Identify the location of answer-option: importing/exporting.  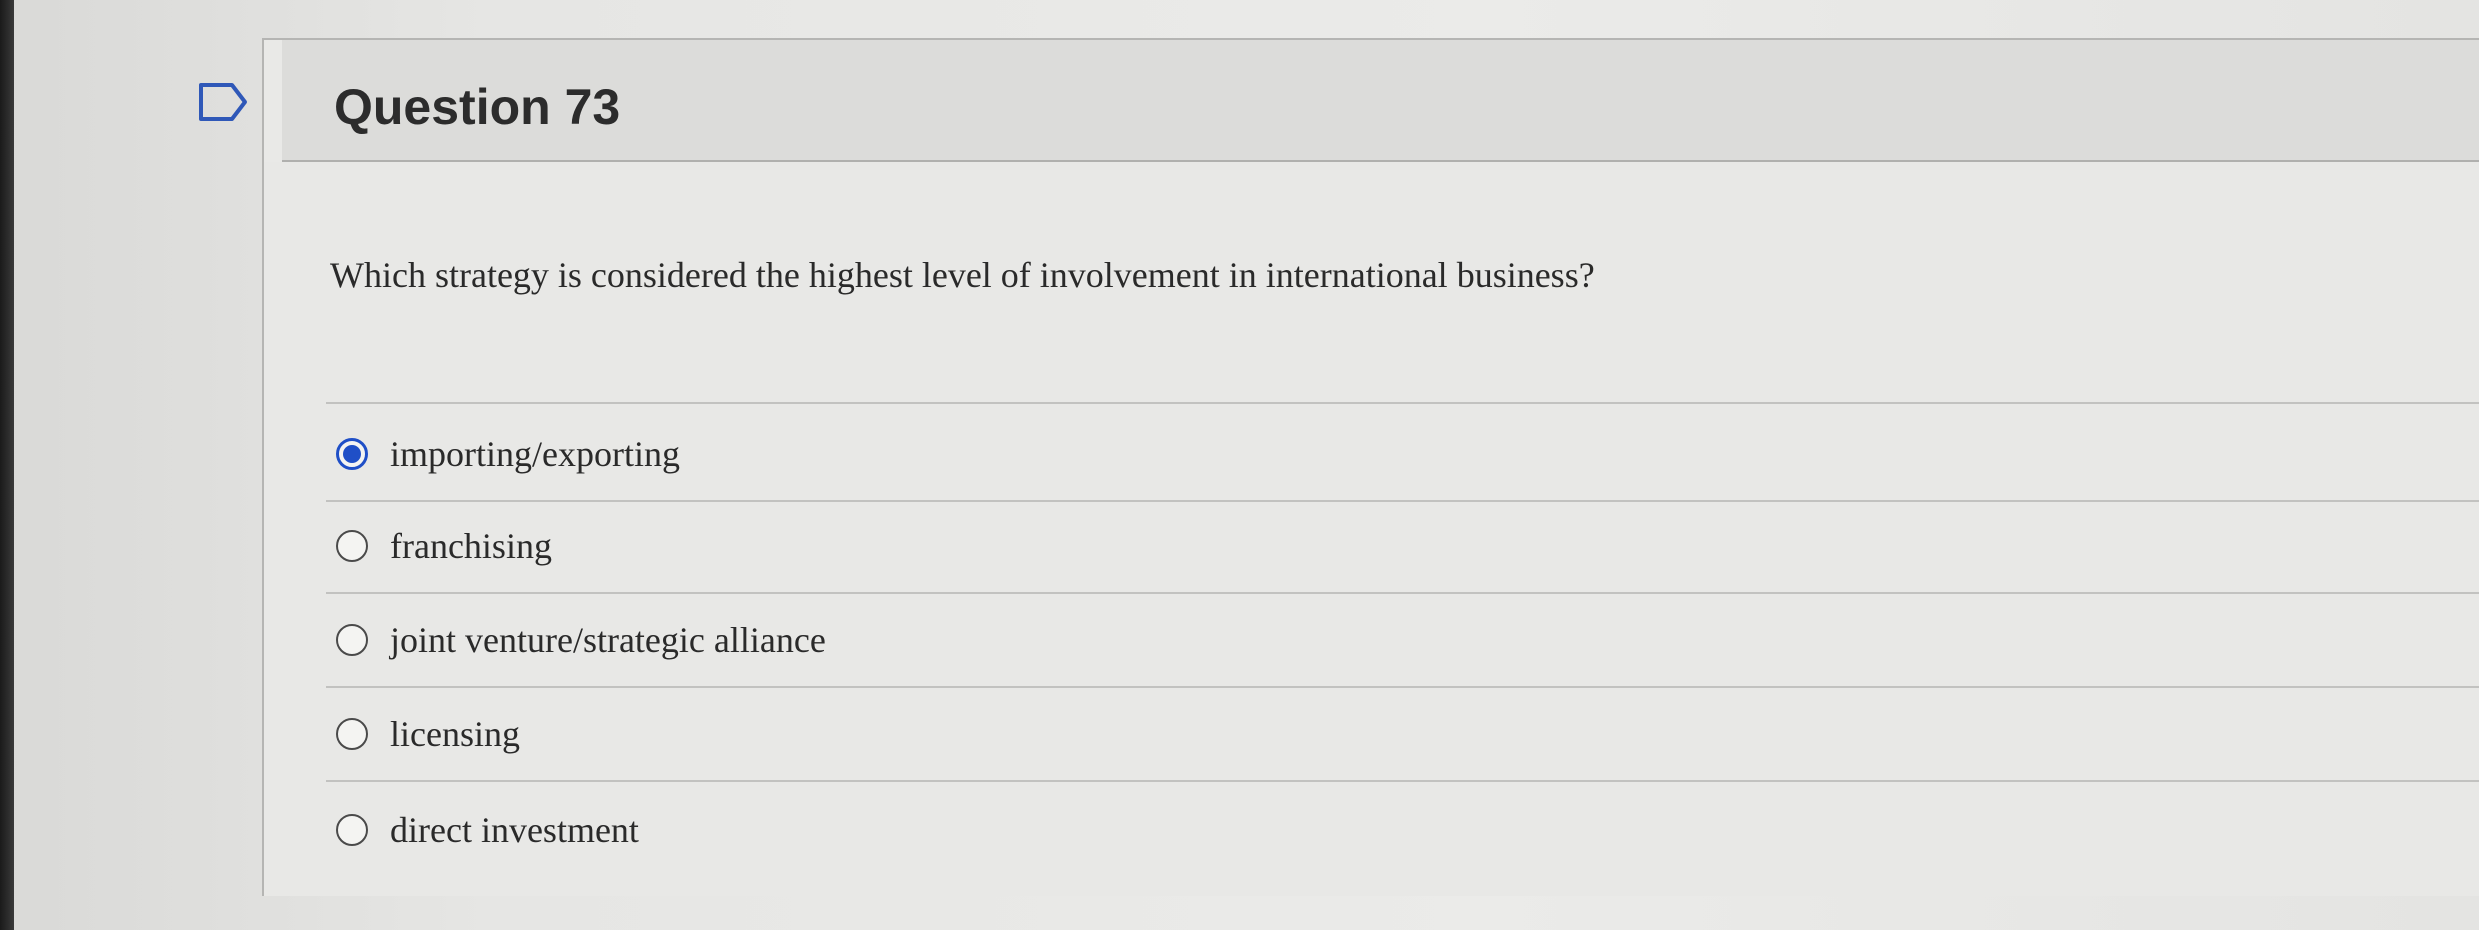
(508, 454).